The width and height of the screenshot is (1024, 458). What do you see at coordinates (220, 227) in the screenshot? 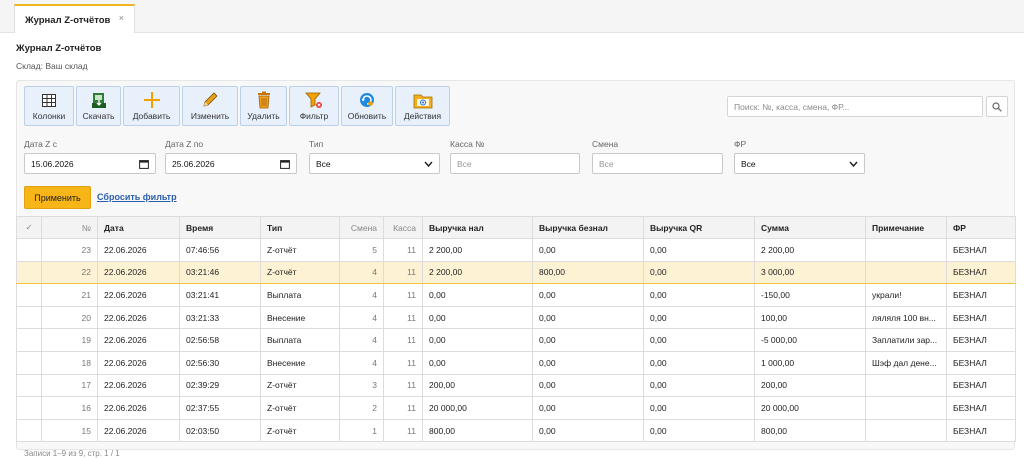
I see `column-header-time: Время` at bounding box center [220, 227].